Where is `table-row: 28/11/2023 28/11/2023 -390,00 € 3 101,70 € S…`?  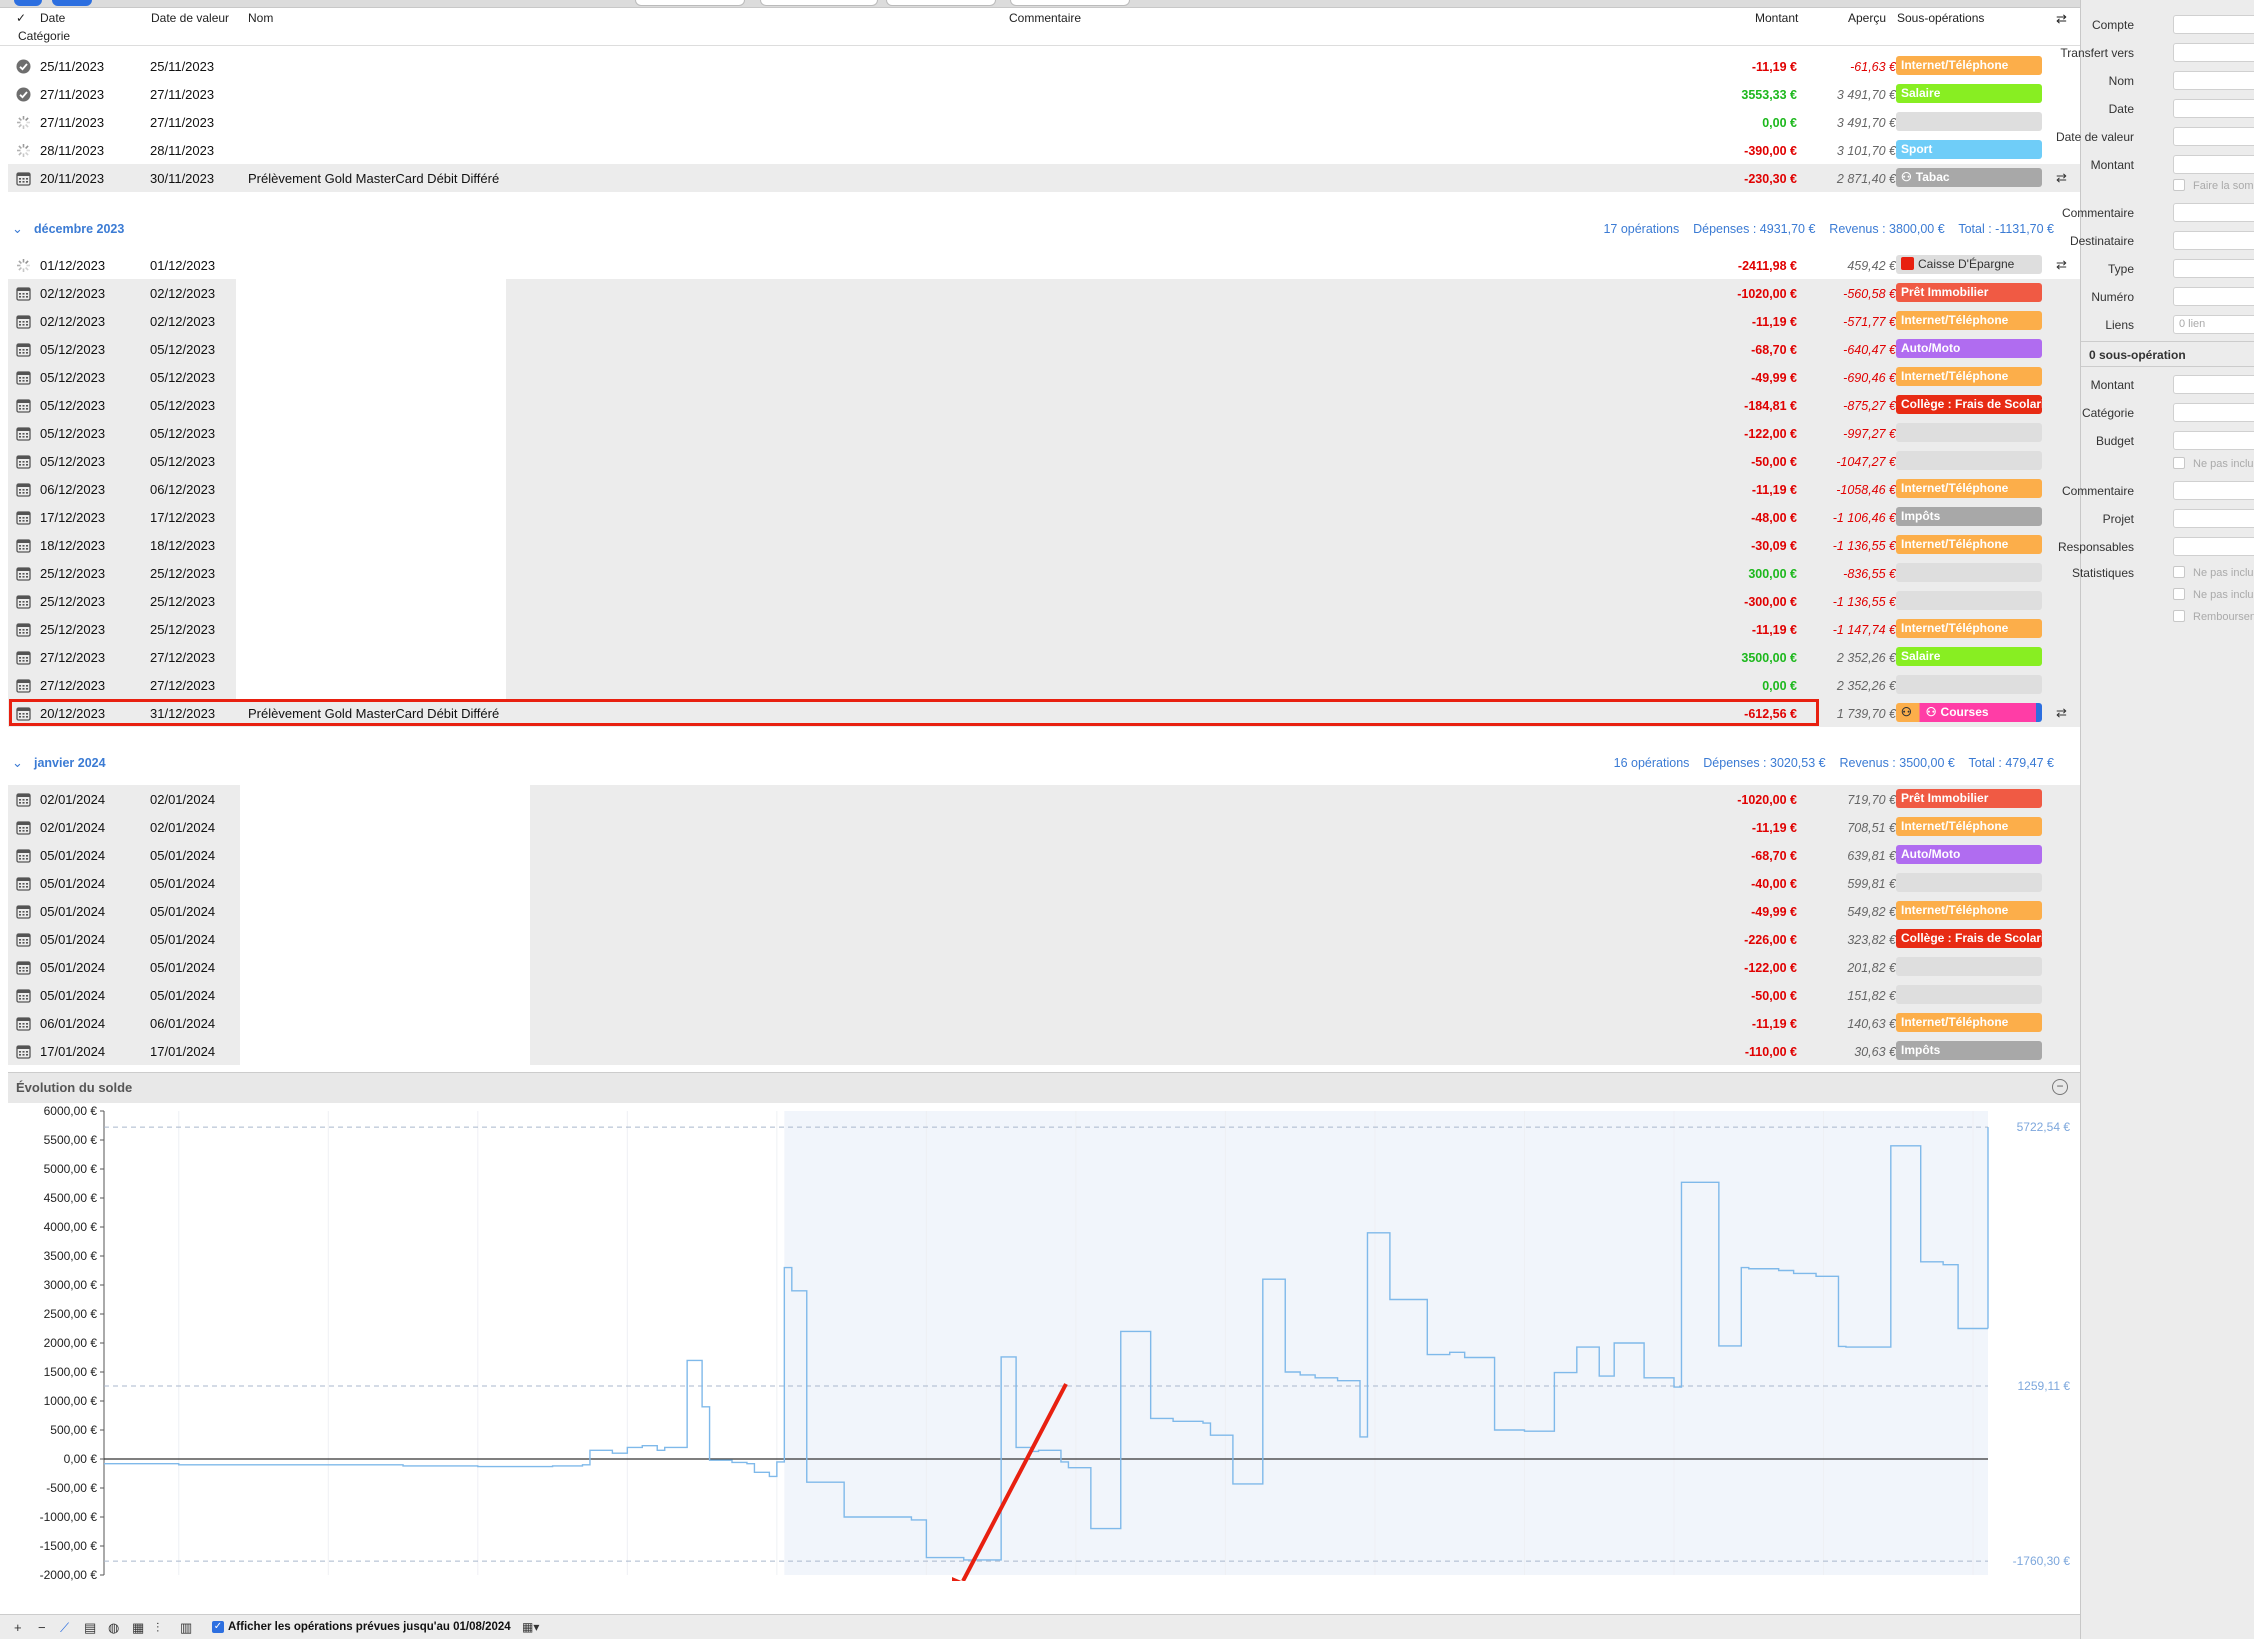
table-row: 28/11/2023 28/11/2023 -390,00 € 3 101,70 € S… is located at coordinates (1044, 150).